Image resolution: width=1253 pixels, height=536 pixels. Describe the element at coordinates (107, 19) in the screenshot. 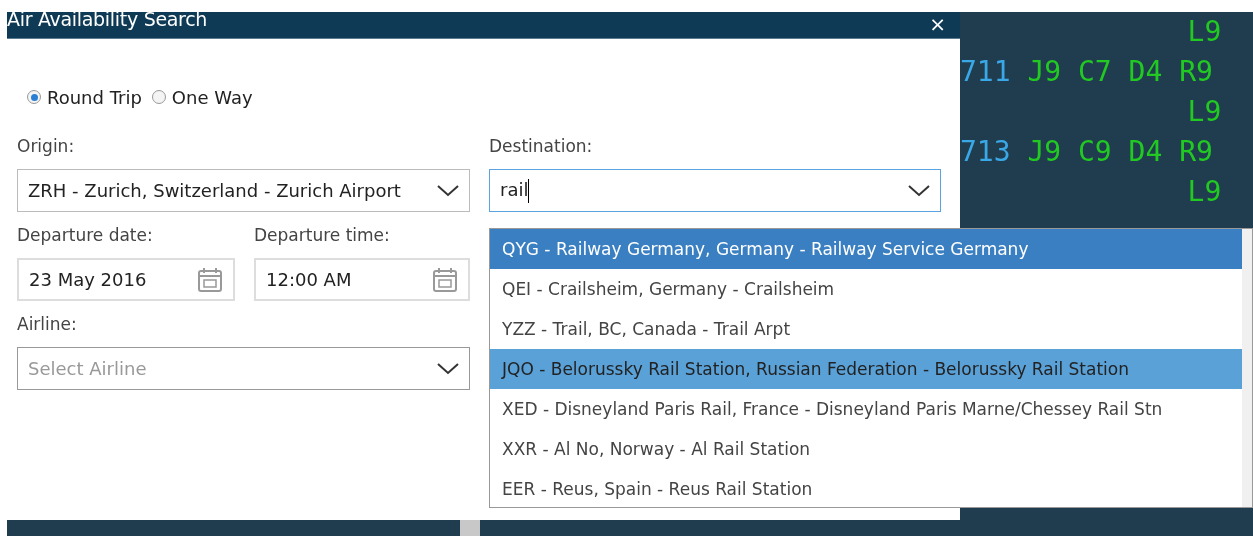

I see `window-title: Air Availability Search` at that location.